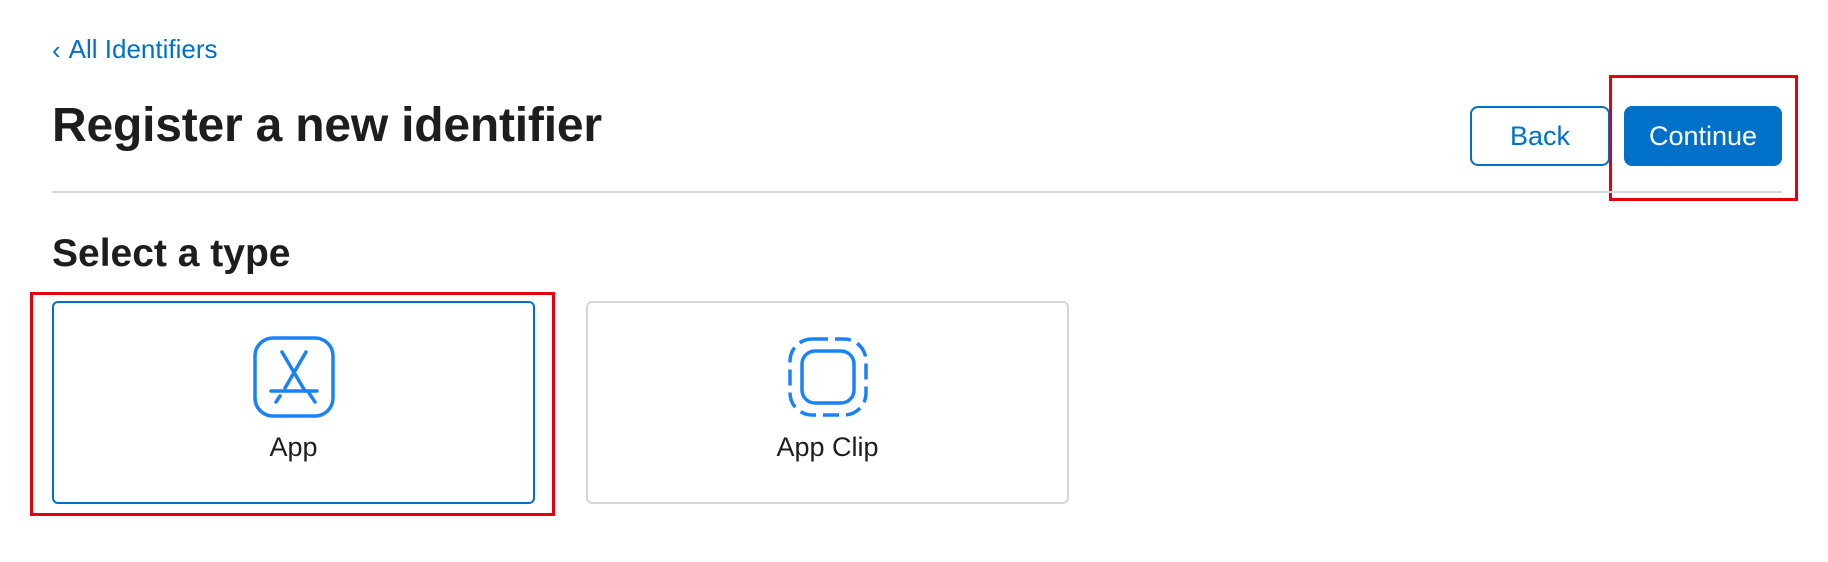 The image size is (1828, 562). What do you see at coordinates (827, 447) in the screenshot?
I see `type-label-app-clip: App Clip` at bounding box center [827, 447].